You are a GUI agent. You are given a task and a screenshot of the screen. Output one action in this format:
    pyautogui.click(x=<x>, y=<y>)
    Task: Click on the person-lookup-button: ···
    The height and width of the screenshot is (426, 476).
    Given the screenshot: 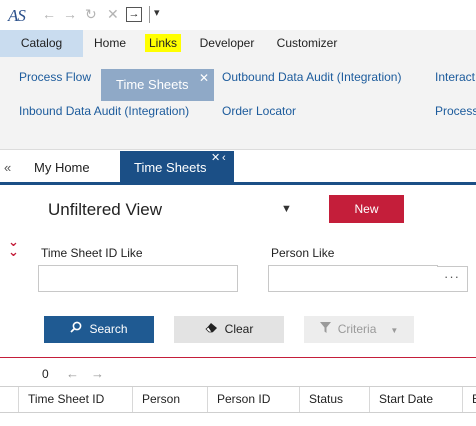 What is the action you would take?
    pyautogui.click(x=452, y=279)
    